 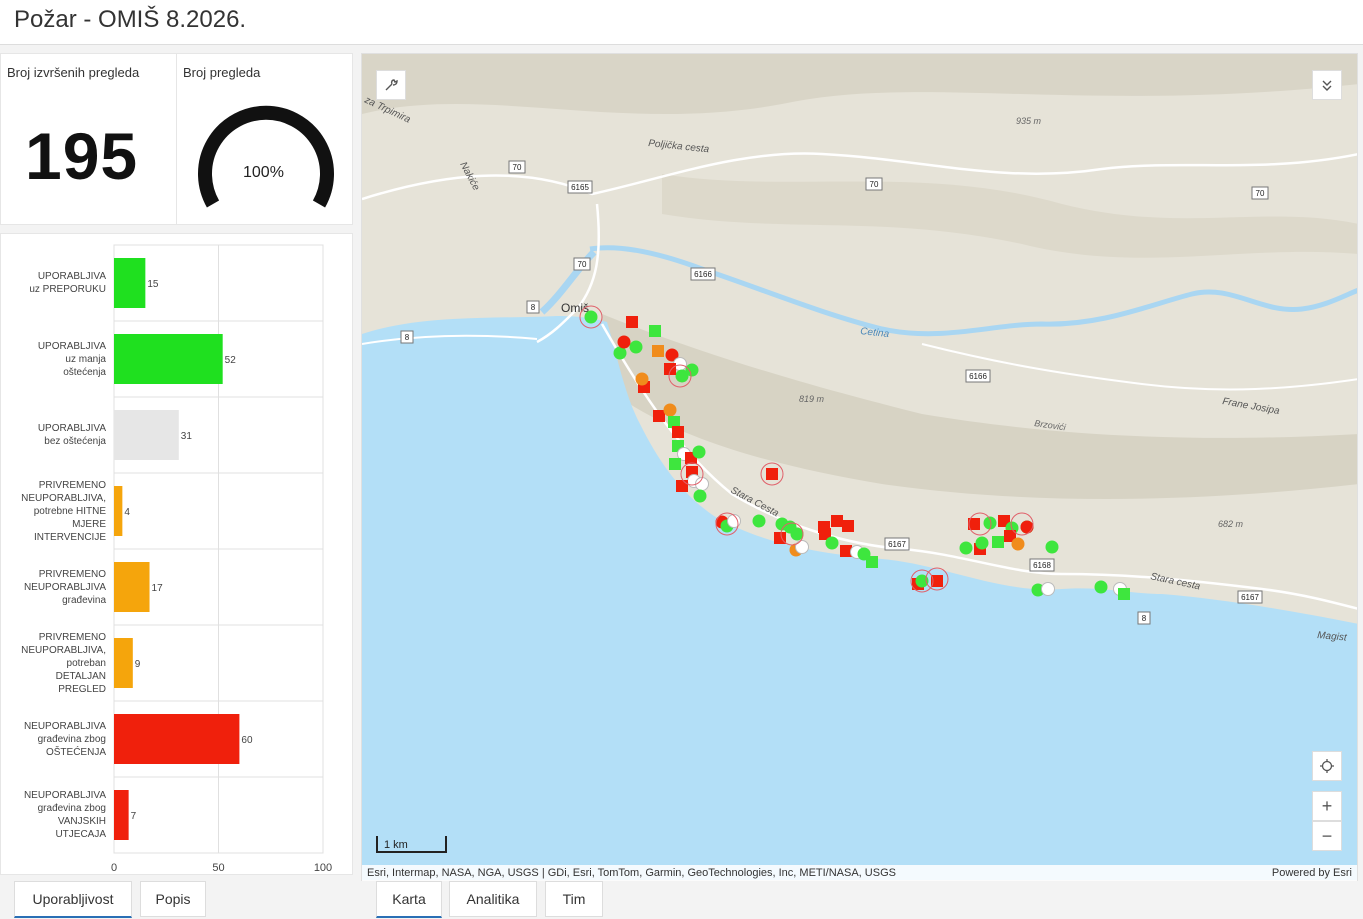 I want to click on tab-uporabljivost: Uporabljivost, so click(x=73, y=899).